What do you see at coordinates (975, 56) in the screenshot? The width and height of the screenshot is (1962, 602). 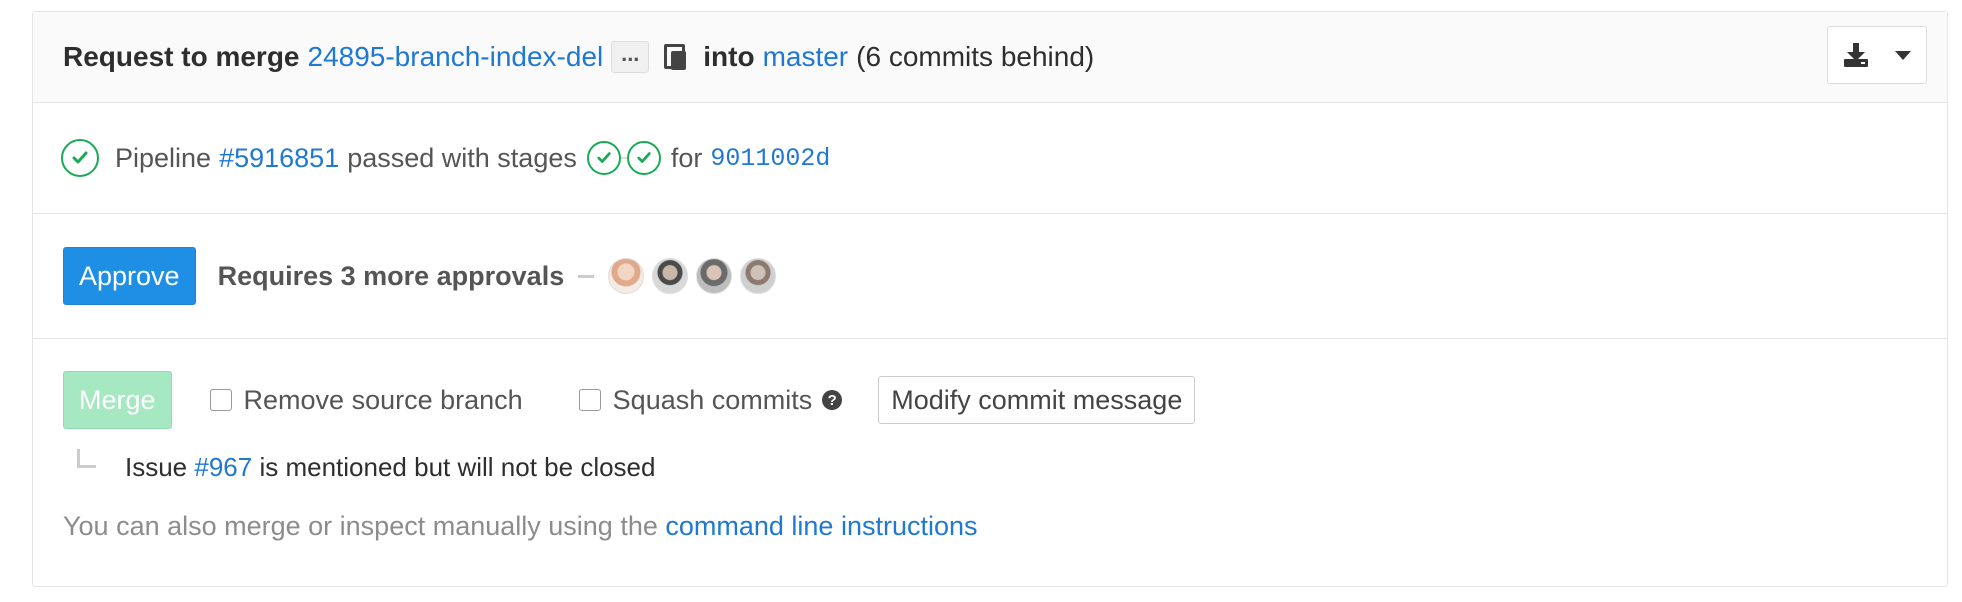 I see `commits-behind-text: (6 commits behind)` at bounding box center [975, 56].